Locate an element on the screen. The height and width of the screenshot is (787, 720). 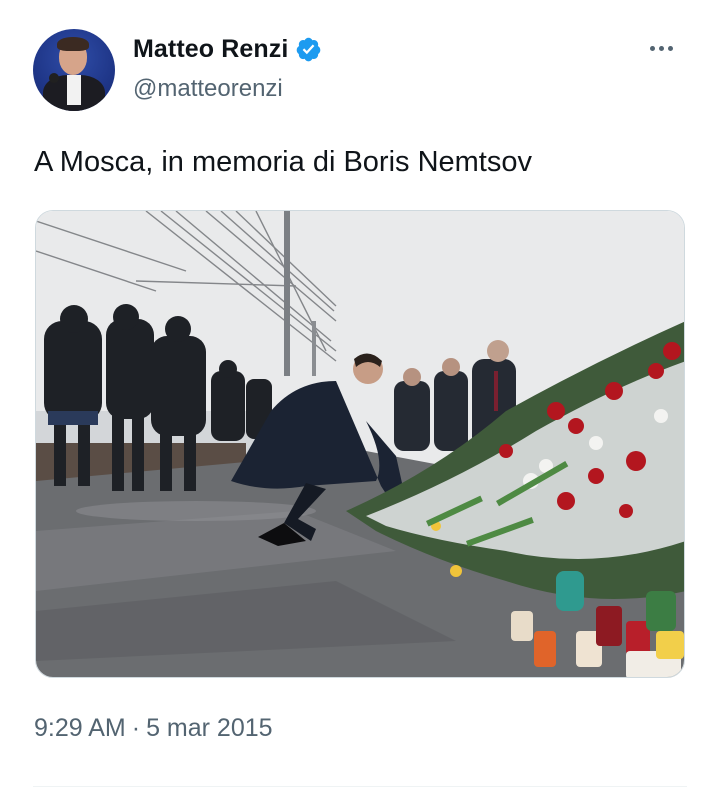
tweet-time: 9:29 AM is located at coordinates (80, 728).